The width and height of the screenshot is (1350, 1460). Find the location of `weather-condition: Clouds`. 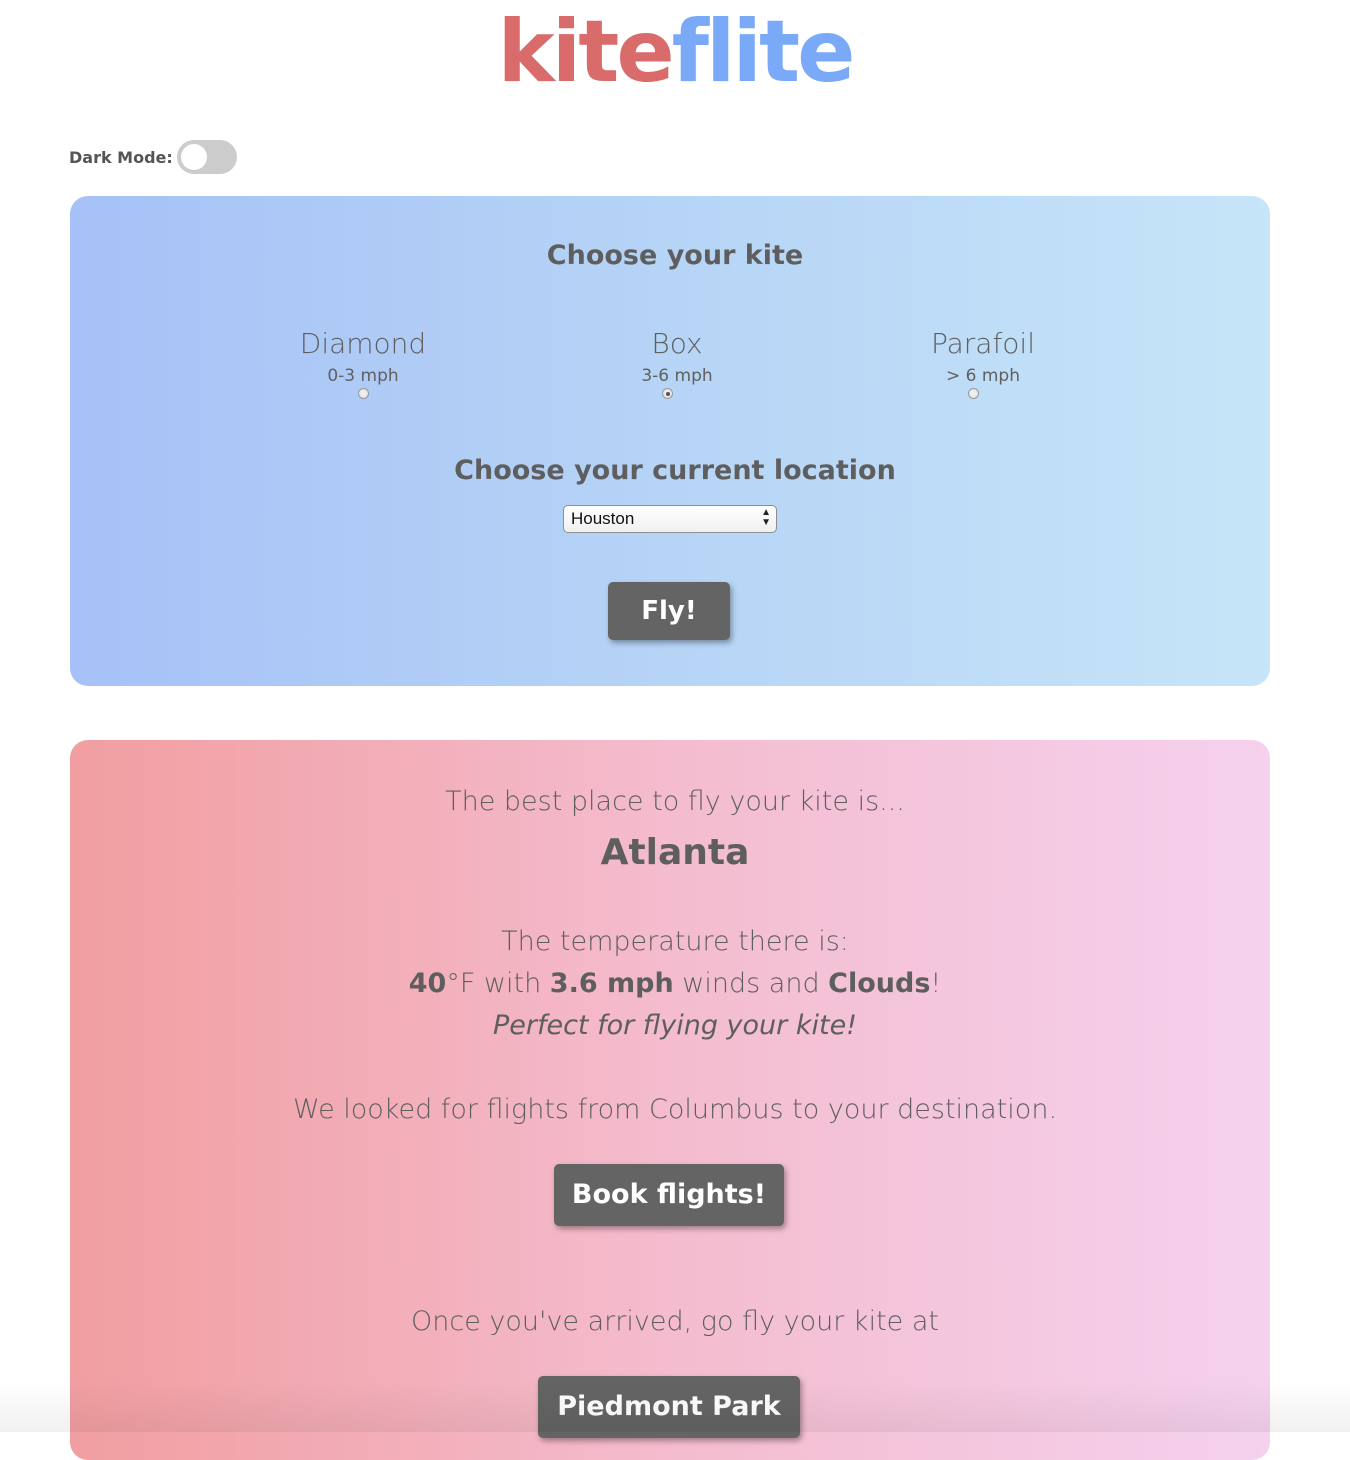

weather-condition: Clouds is located at coordinates (879, 983).